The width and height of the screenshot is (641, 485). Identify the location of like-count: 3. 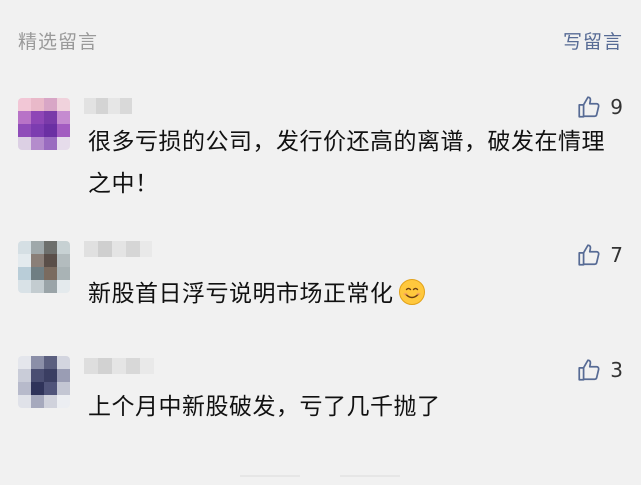
(616, 370).